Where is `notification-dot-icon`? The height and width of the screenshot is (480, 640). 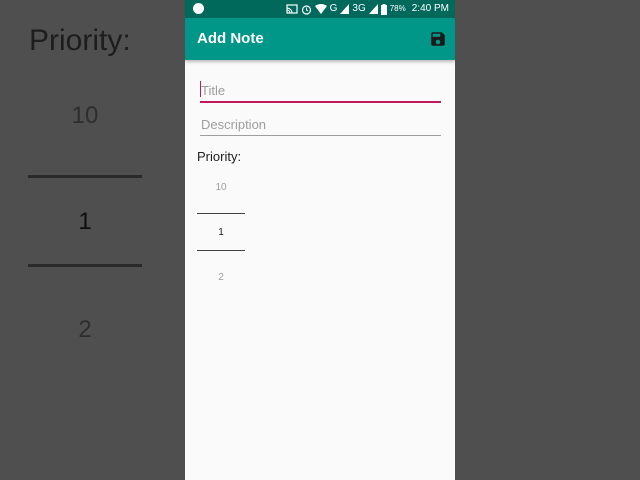 notification-dot-icon is located at coordinates (198, 8).